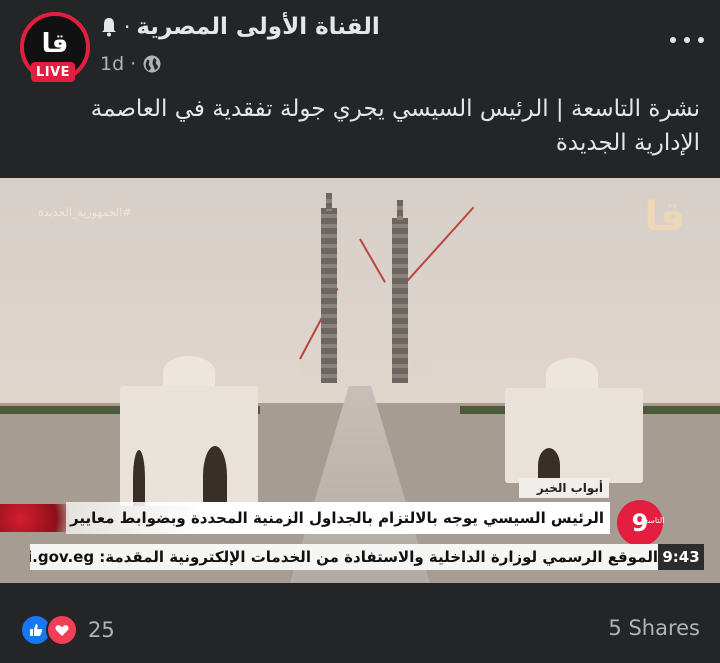  What do you see at coordinates (681, 557) in the screenshot?
I see `ticker-clock: 9:43` at bounding box center [681, 557].